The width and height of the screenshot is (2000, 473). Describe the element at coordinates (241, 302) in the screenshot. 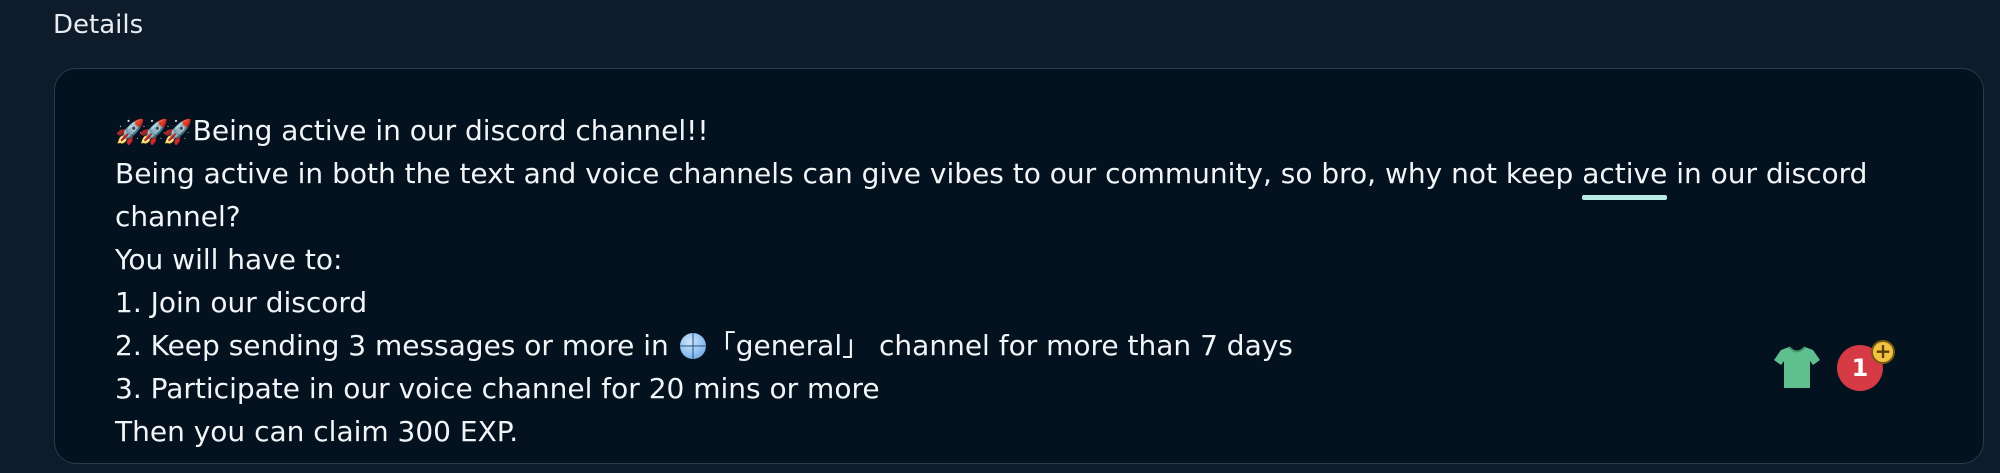

I see `details-line-5: 1. Join our discord` at that location.